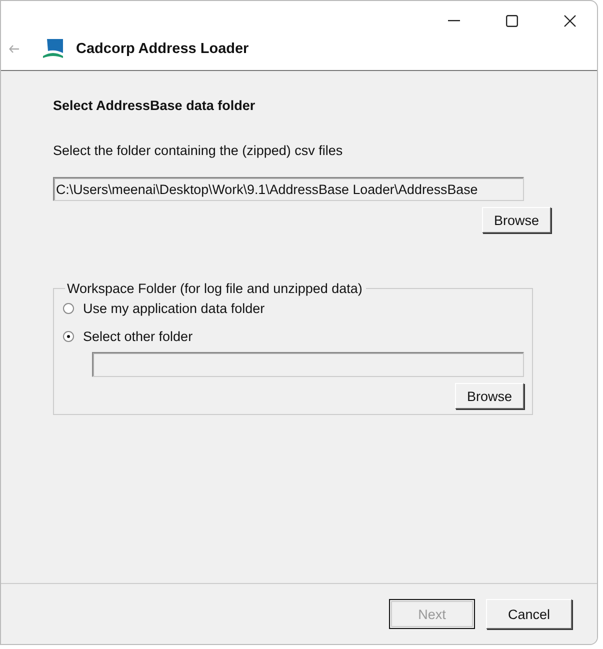 Image resolution: width=603 pixels, height=649 pixels. Describe the element at coordinates (138, 336) in the screenshot. I see `radio-label: Select other folder` at that location.